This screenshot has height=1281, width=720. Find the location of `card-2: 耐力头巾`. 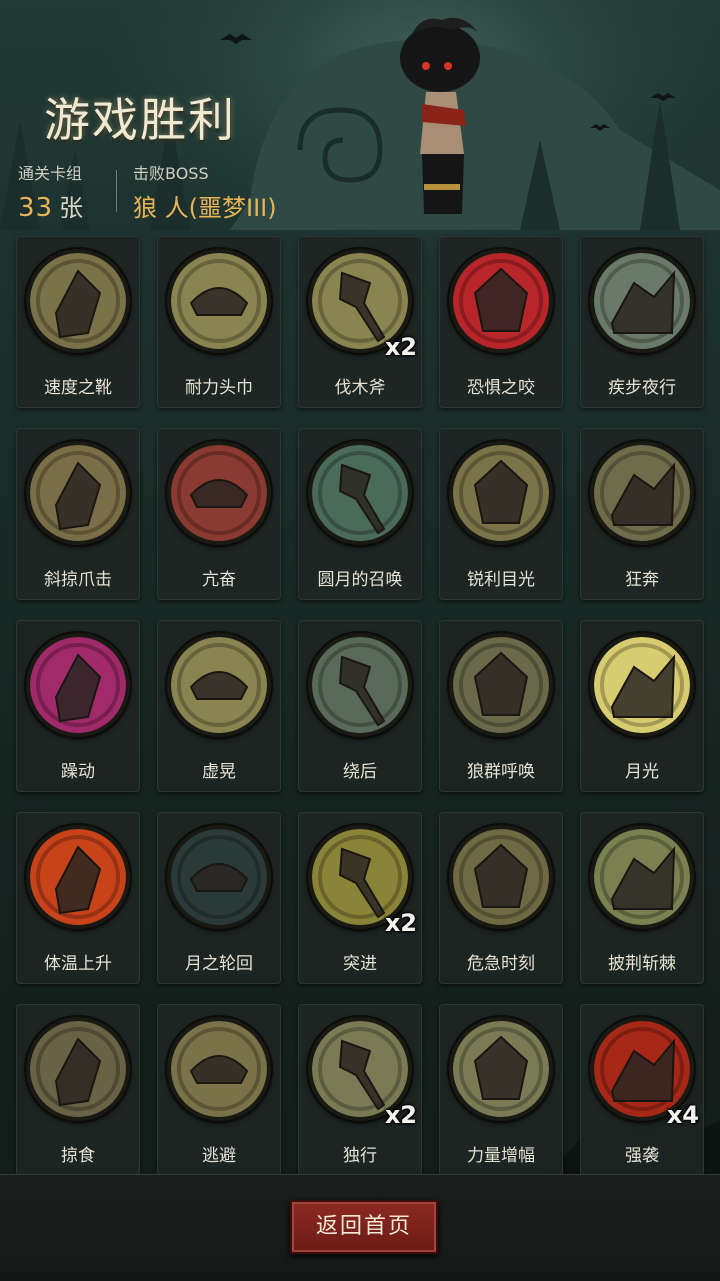

card-2: 耐力头巾 is located at coordinates (219, 322).